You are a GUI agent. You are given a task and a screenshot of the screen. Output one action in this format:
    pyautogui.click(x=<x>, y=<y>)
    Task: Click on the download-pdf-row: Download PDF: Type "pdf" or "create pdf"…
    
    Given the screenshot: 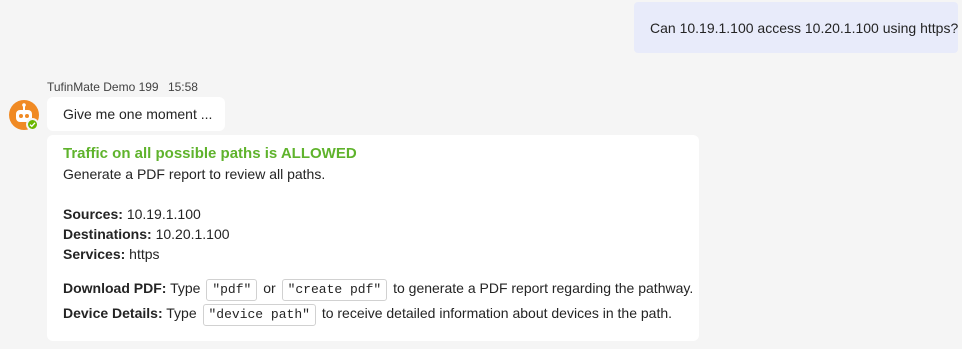 What is the action you would take?
    pyautogui.click(x=378, y=288)
    